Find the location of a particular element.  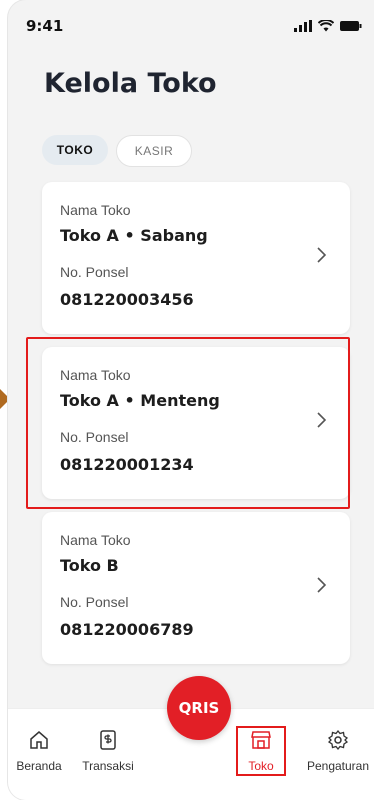

signal-icon is located at coordinates (303, 26).